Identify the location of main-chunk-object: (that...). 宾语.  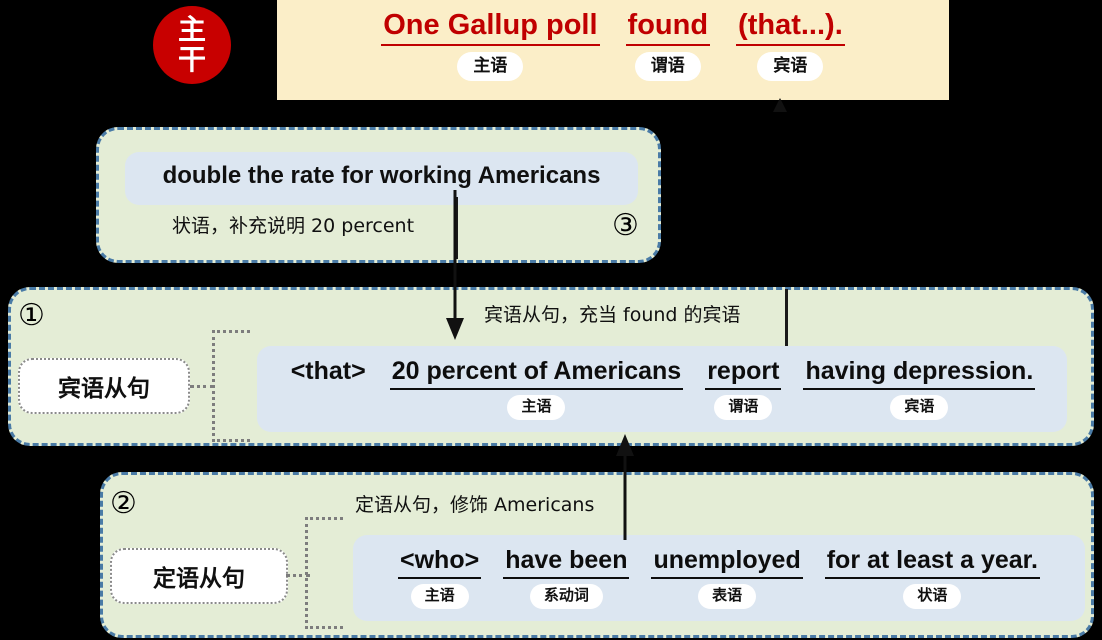
(790, 44).